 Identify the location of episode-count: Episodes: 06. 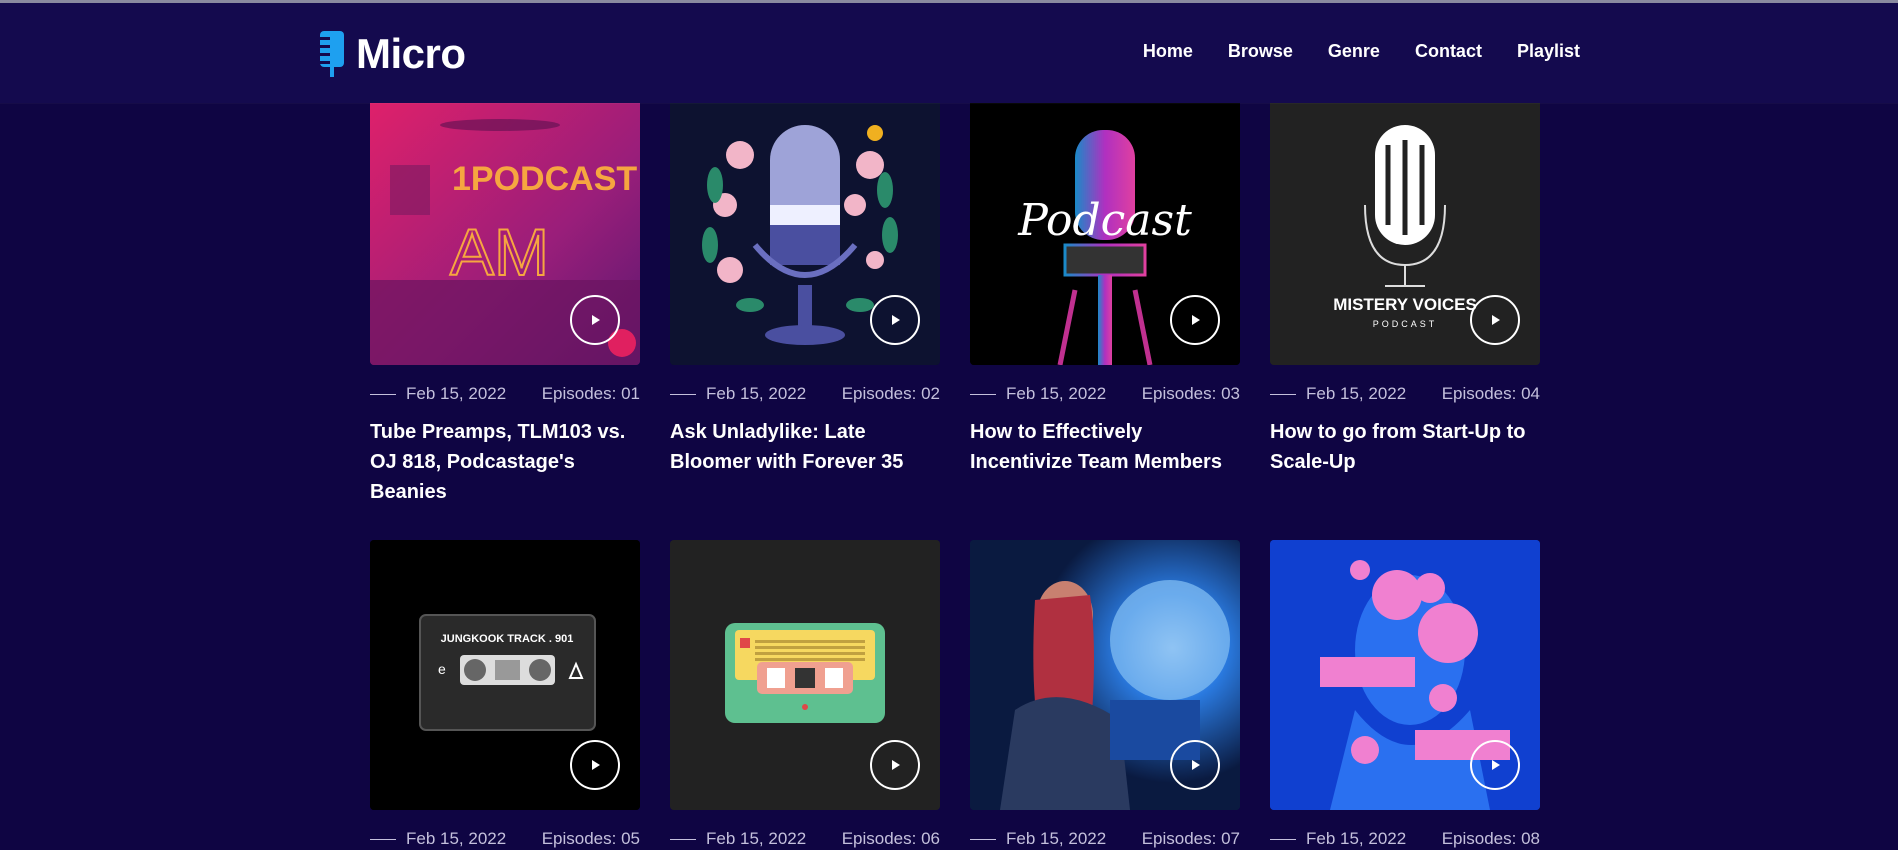
(890, 838).